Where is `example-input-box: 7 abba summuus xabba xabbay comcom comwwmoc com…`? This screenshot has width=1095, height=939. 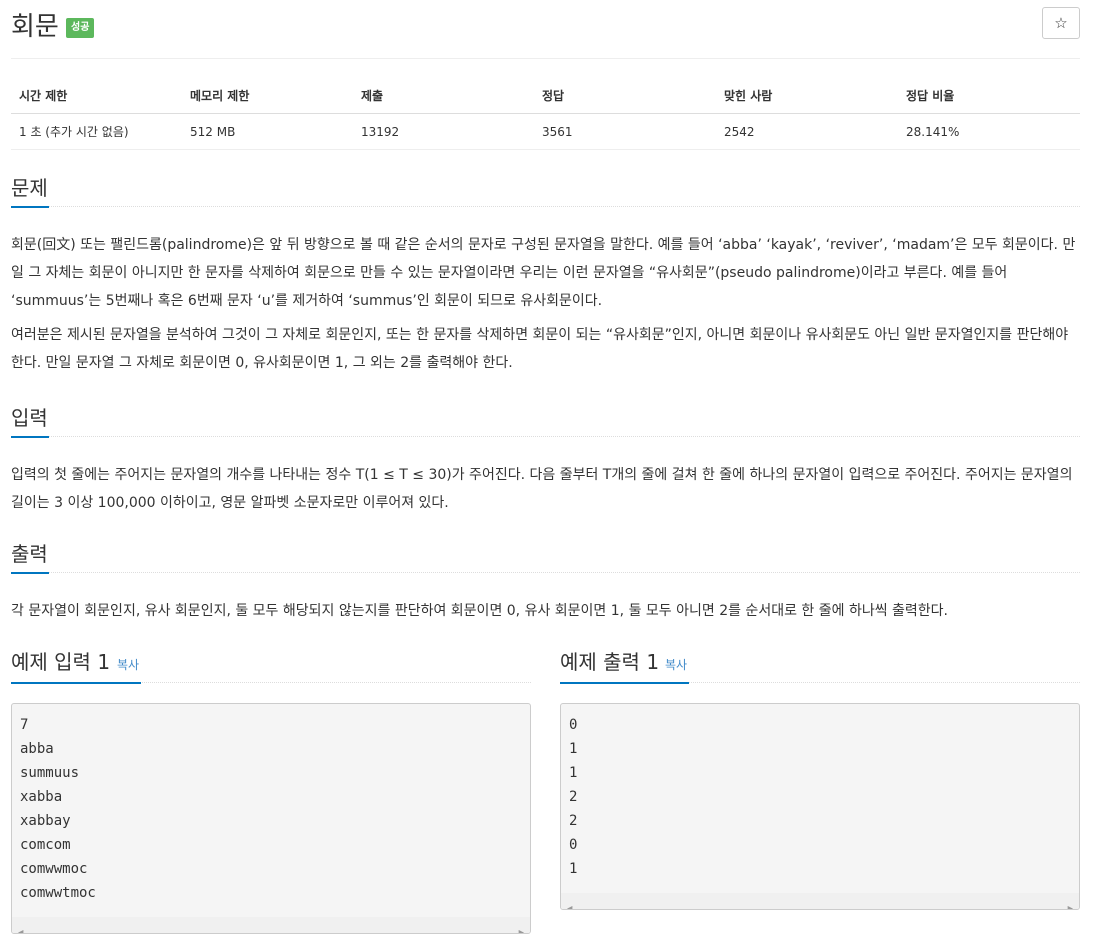 example-input-box: 7 abba summuus xabba xabbay comcom comwwmoc com… is located at coordinates (271, 818).